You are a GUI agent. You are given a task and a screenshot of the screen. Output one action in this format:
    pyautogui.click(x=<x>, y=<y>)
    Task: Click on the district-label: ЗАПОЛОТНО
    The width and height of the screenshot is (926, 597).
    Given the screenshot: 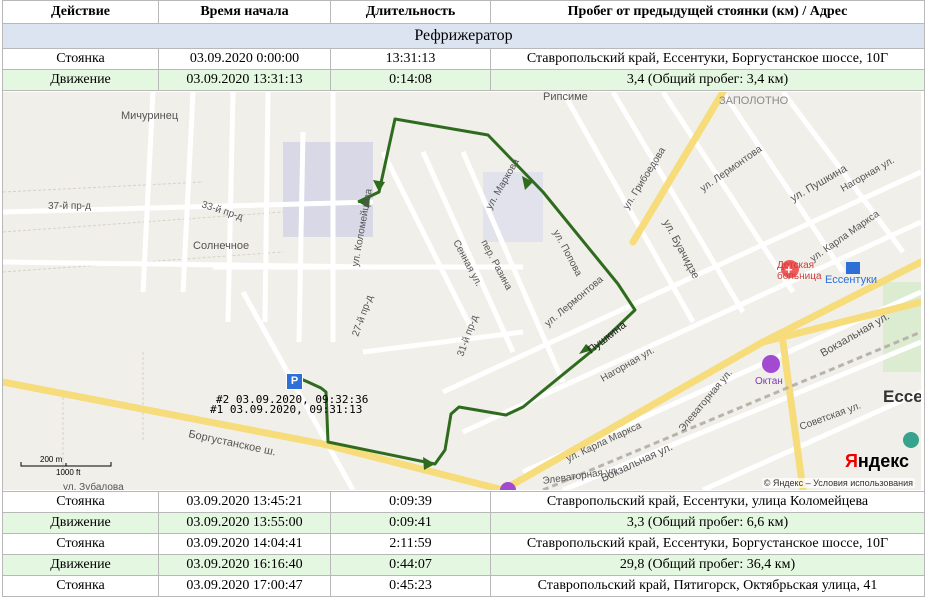 What is the action you would take?
    pyautogui.click(x=754, y=101)
    